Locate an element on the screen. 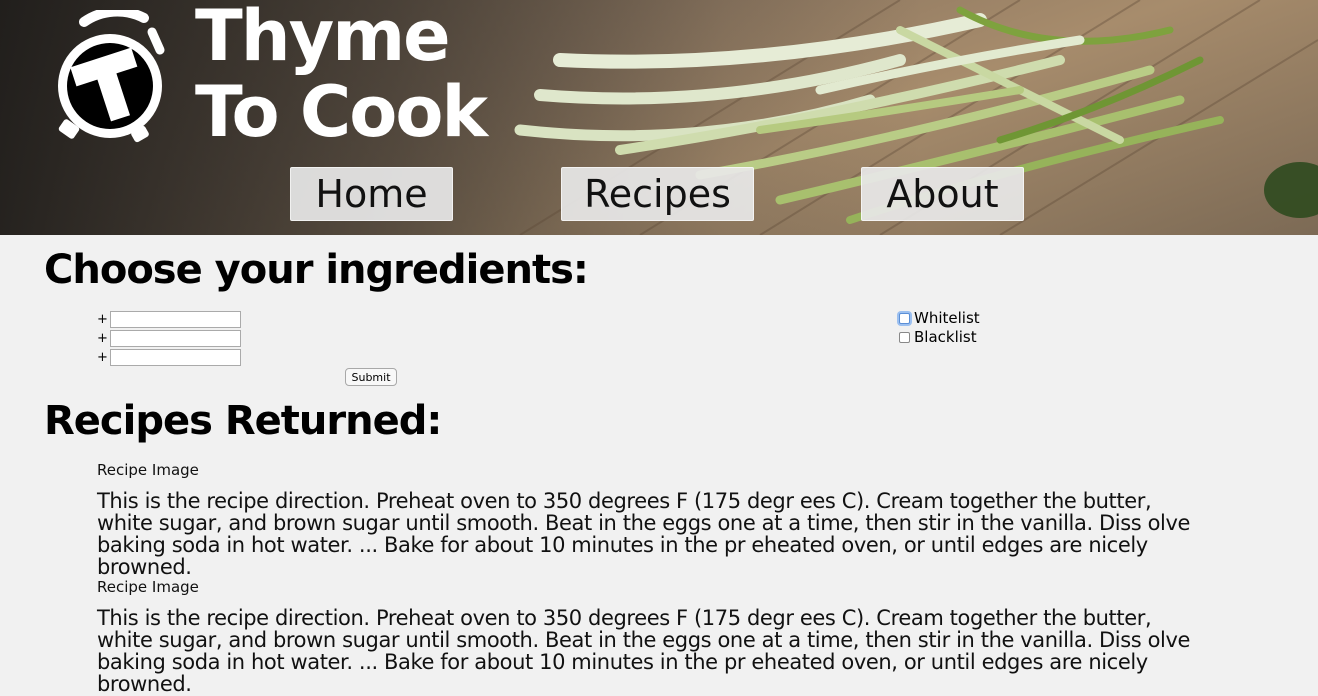  blacklist-checkbox is located at coordinates (904, 337).